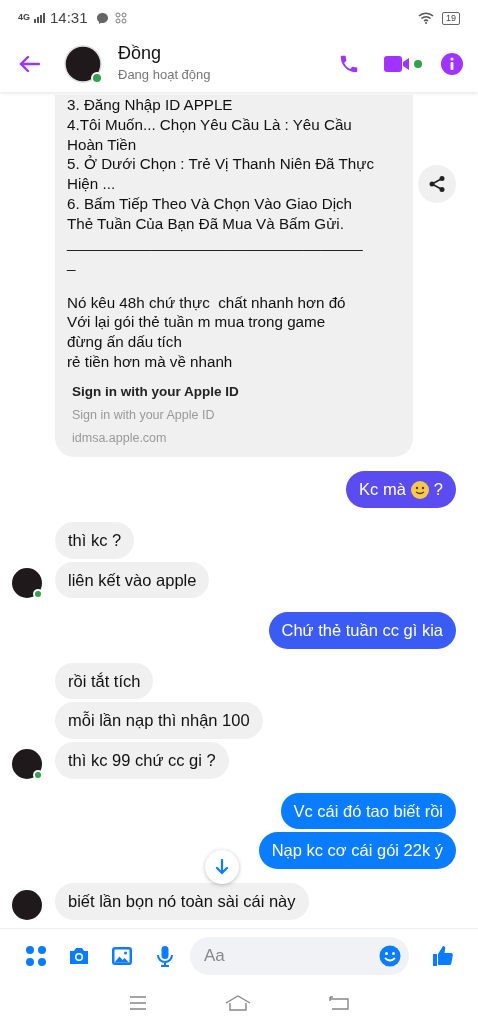  Describe the element at coordinates (438, 489) in the screenshot. I see `message-text: ?` at that location.